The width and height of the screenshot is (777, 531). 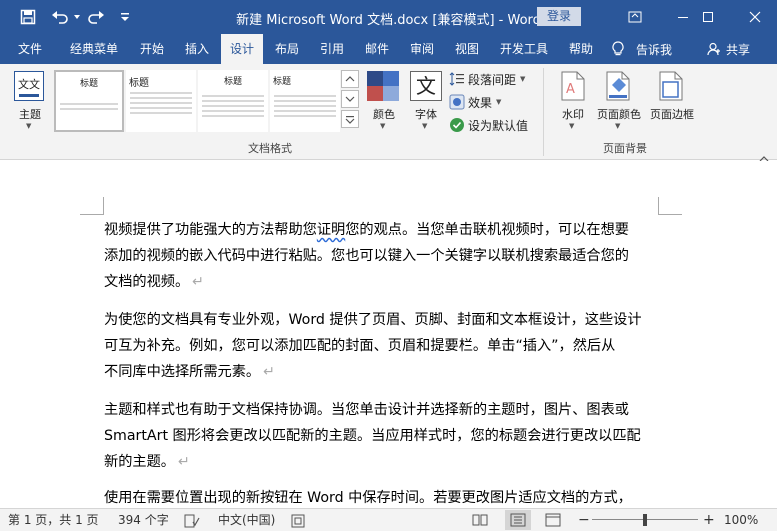 What do you see at coordinates (645, 520) in the screenshot?
I see `zoom-slider-thumb` at bounding box center [645, 520].